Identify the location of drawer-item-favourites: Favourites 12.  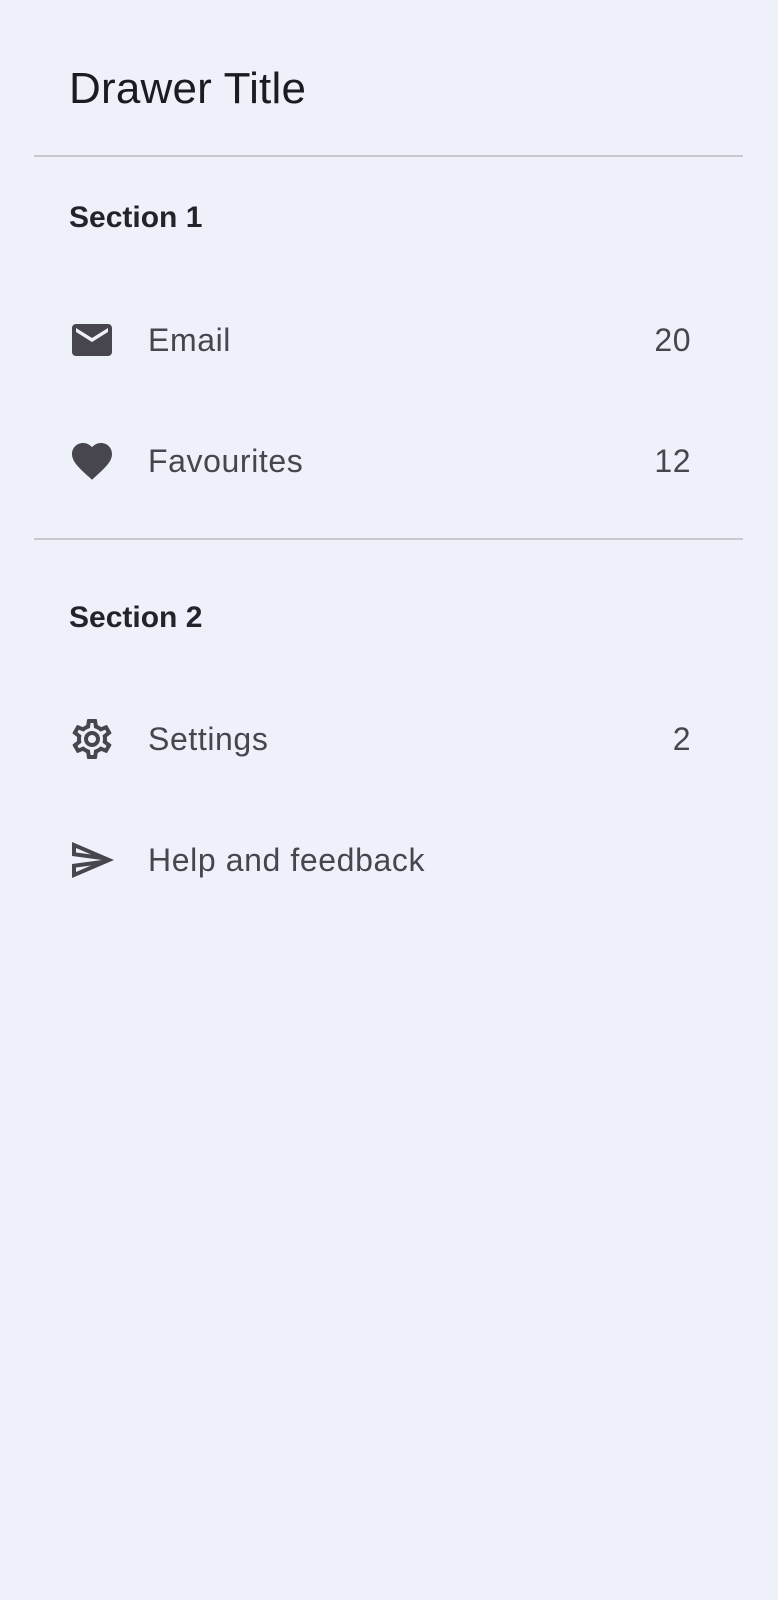
(388, 461).